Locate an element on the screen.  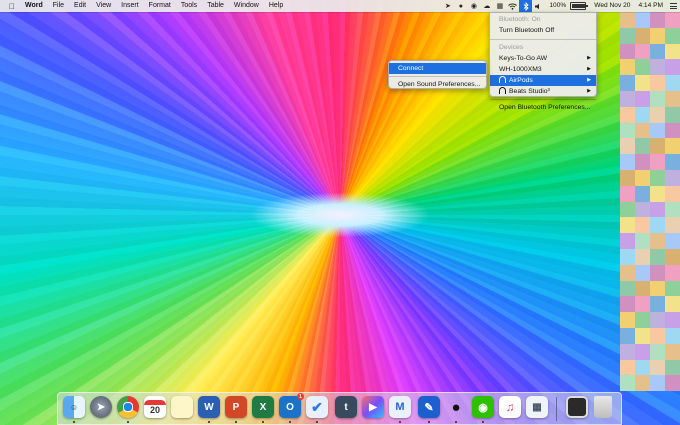
turn-bluetooth-off-item: Turn Bluetooth Off is located at coordinates (543, 30).